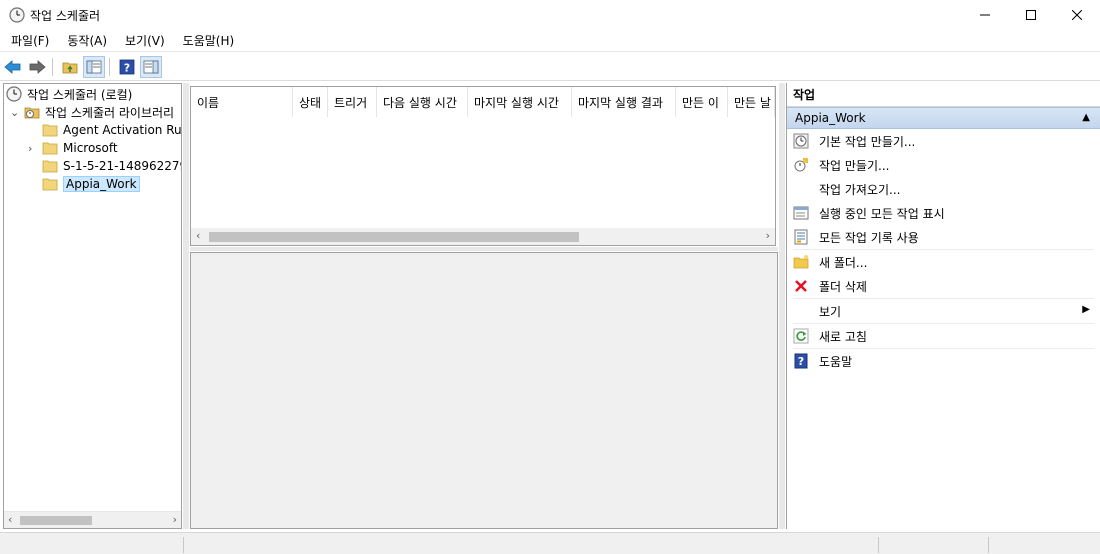 This screenshot has height=554, width=1100. I want to click on close-button, so click(1077, 15).